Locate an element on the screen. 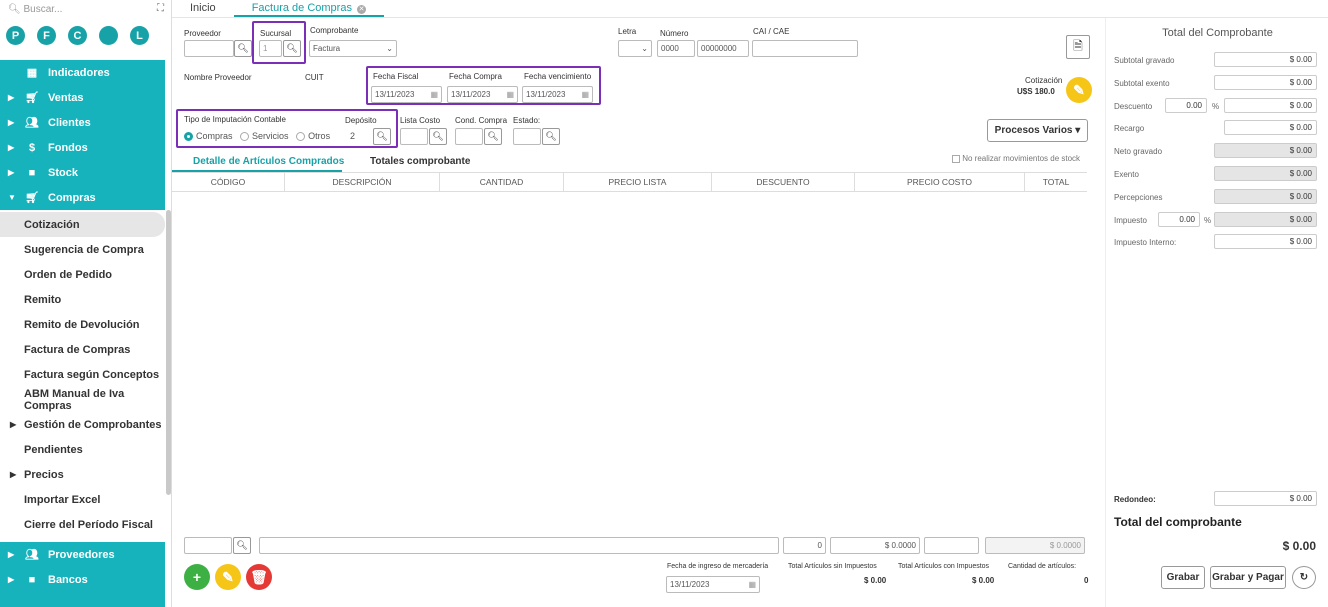 The height and width of the screenshot is (607, 1328). col-precio-costo: PRECIO COSTO is located at coordinates (940, 182).